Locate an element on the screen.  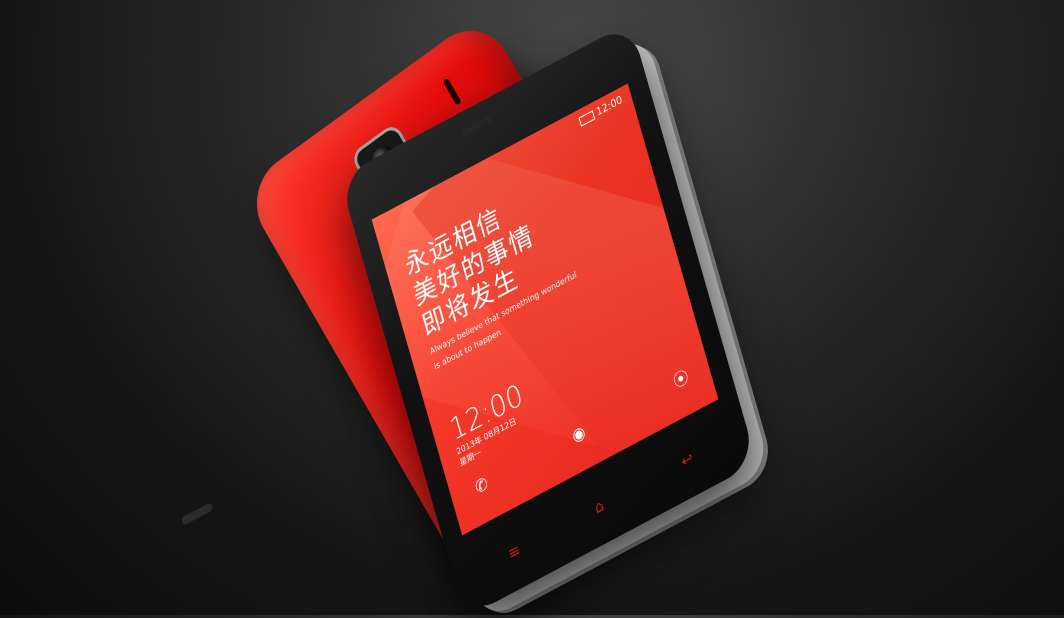
lock-clock: 12:00 2013年 08月12日 星期一 is located at coordinates (489, 423).